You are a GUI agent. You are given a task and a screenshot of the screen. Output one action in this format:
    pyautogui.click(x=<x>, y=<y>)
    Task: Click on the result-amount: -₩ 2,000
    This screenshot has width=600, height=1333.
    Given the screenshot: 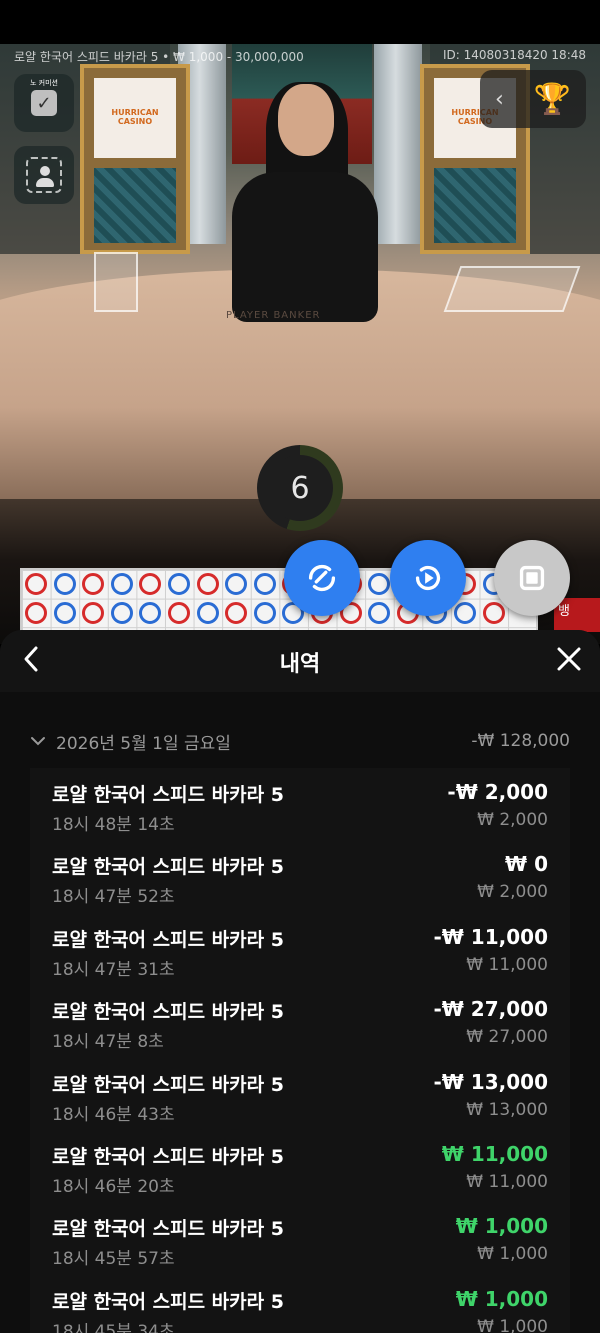 What is the action you would take?
    pyautogui.click(x=497, y=792)
    